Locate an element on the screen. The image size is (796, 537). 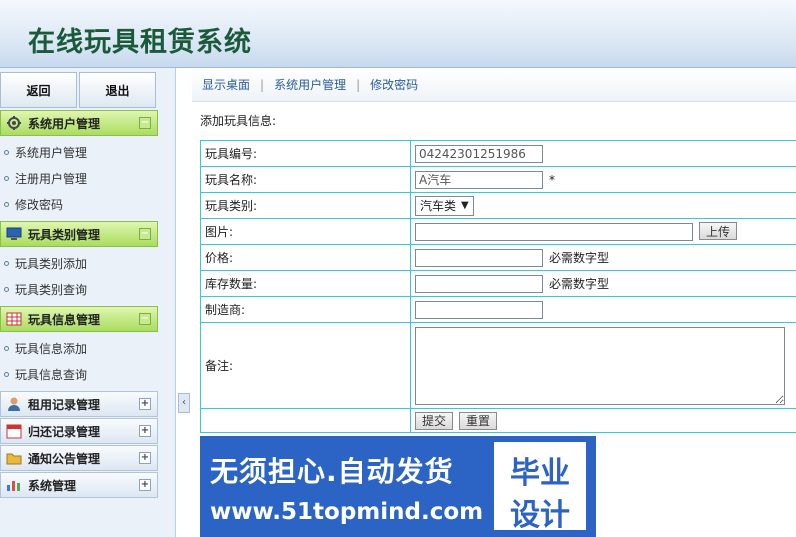
toy-name-input is located at coordinates (479, 179).